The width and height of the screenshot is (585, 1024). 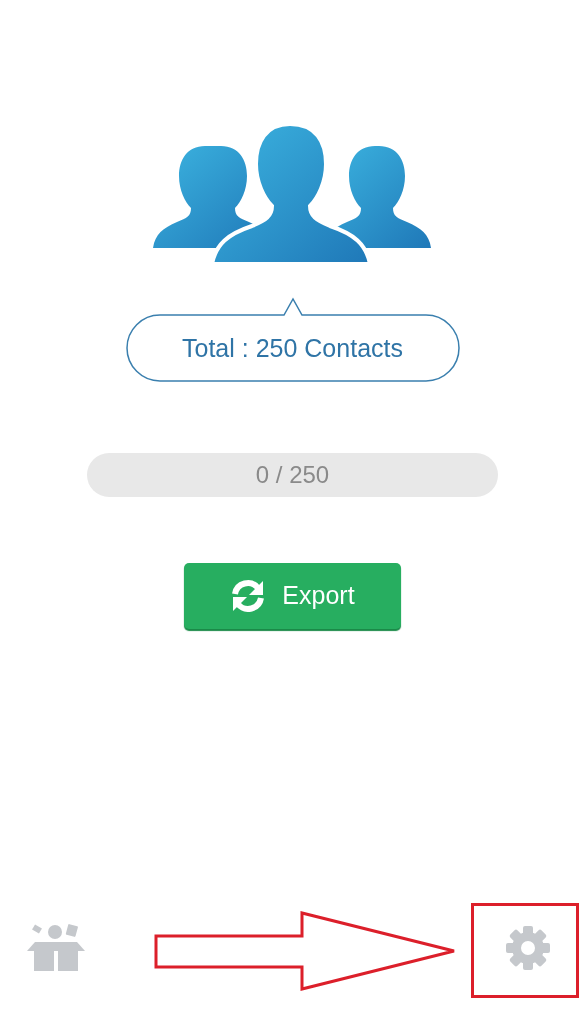 I want to click on settings-icon, so click(x=528, y=948).